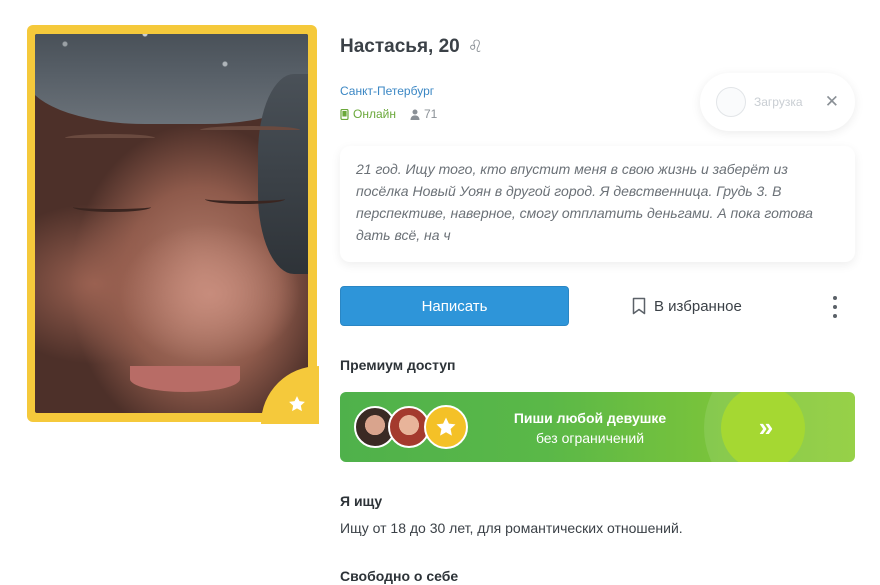 The image size is (880, 585). I want to click on banner-text: Пиши любой девушке без ограничений, so click(590, 428).